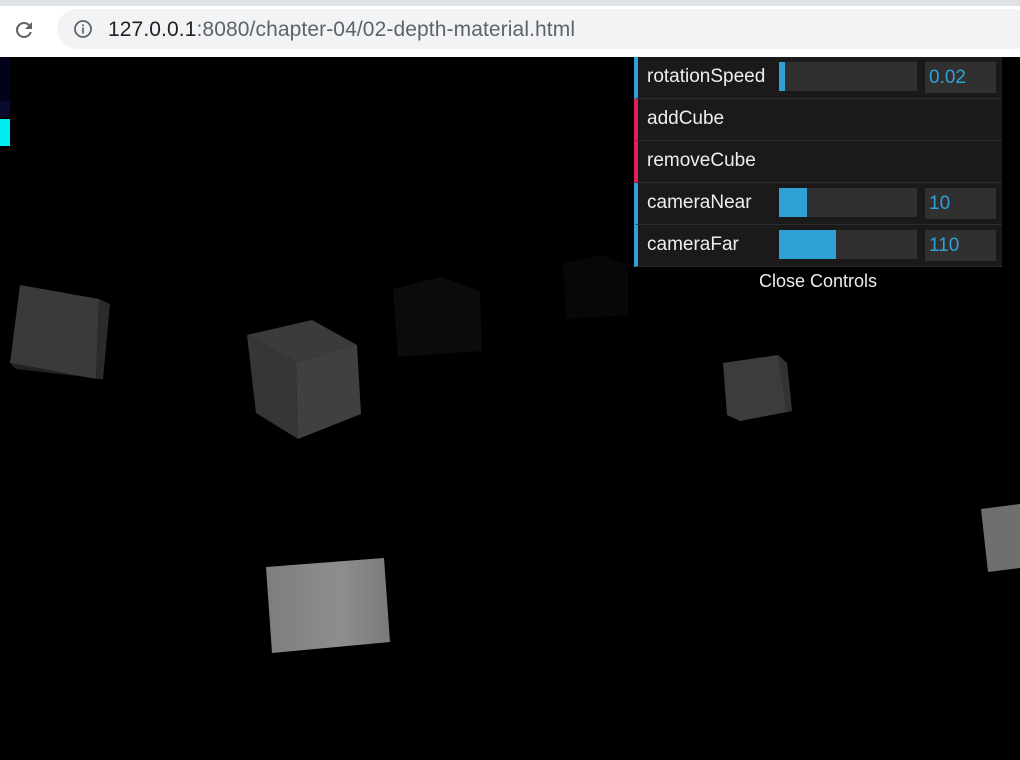 The width and height of the screenshot is (1020, 760). Describe the element at coordinates (699, 202) in the screenshot. I see `control-label: cameraNear` at that location.